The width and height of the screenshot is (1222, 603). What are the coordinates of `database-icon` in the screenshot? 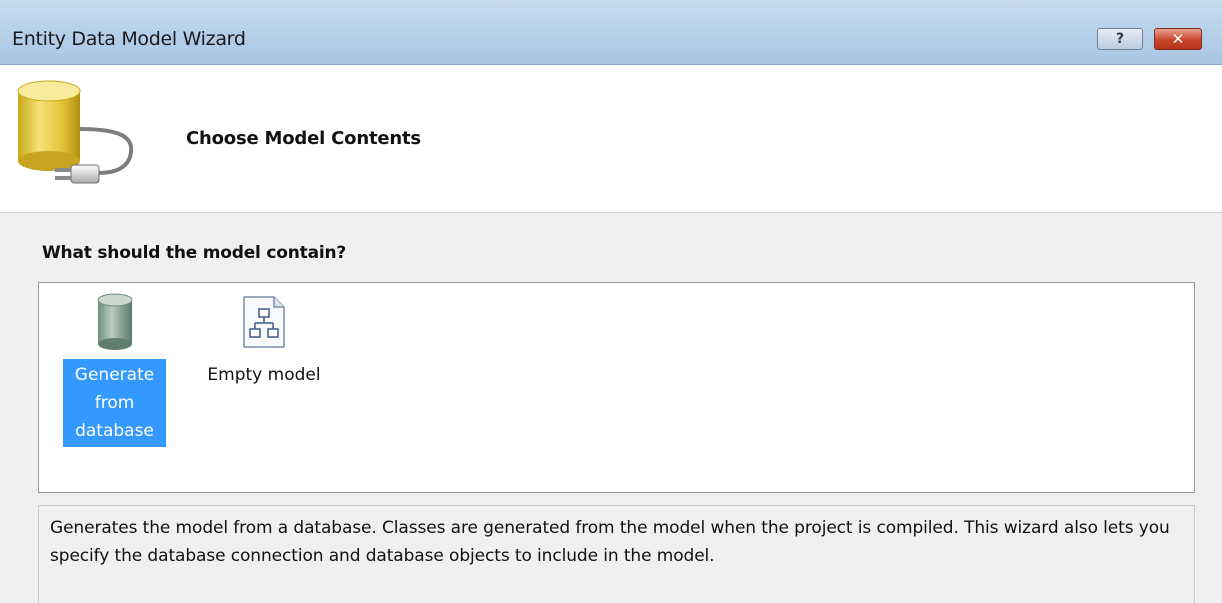 It's located at (114, 321).